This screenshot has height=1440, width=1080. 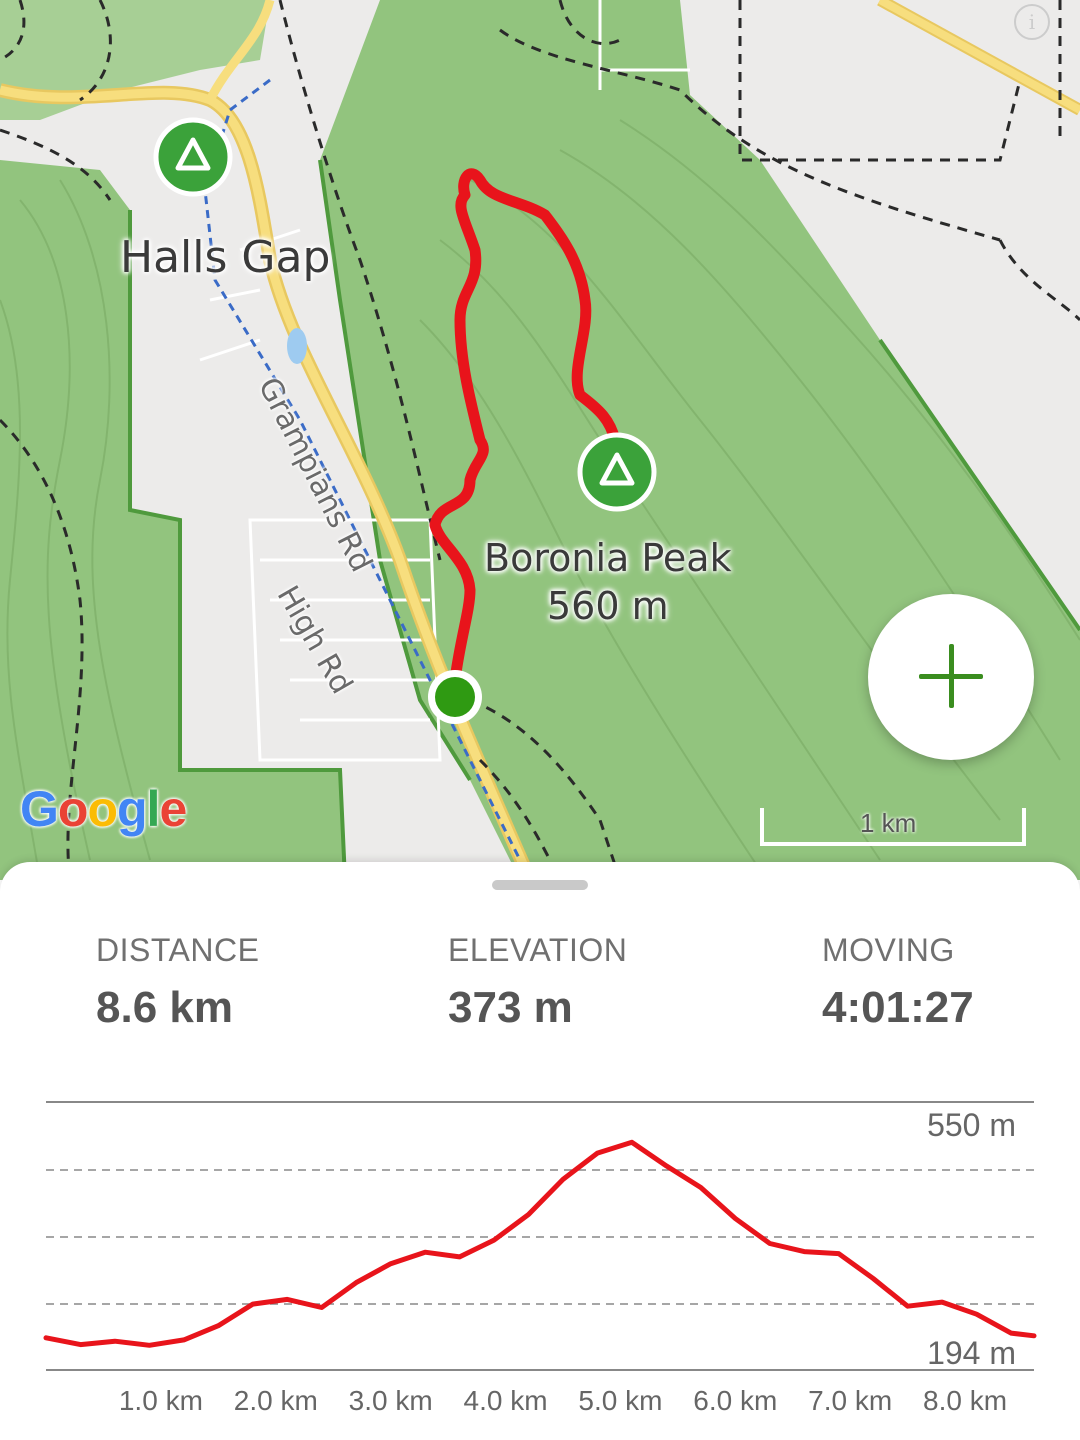 What do you see at coordinates (173, 809) in the screenshot?
I see `logo-letter: e` at bounding box center [173, 809].